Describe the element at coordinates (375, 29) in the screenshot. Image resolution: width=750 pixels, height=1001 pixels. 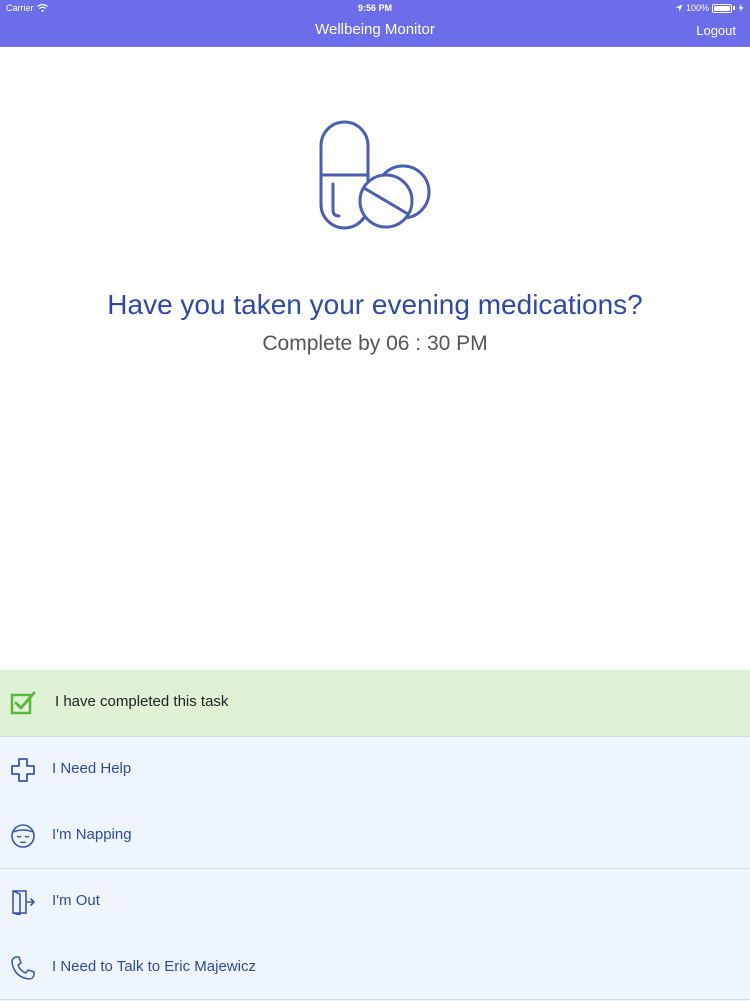
I see `app-title: Wellbeing Monitor` at that location.